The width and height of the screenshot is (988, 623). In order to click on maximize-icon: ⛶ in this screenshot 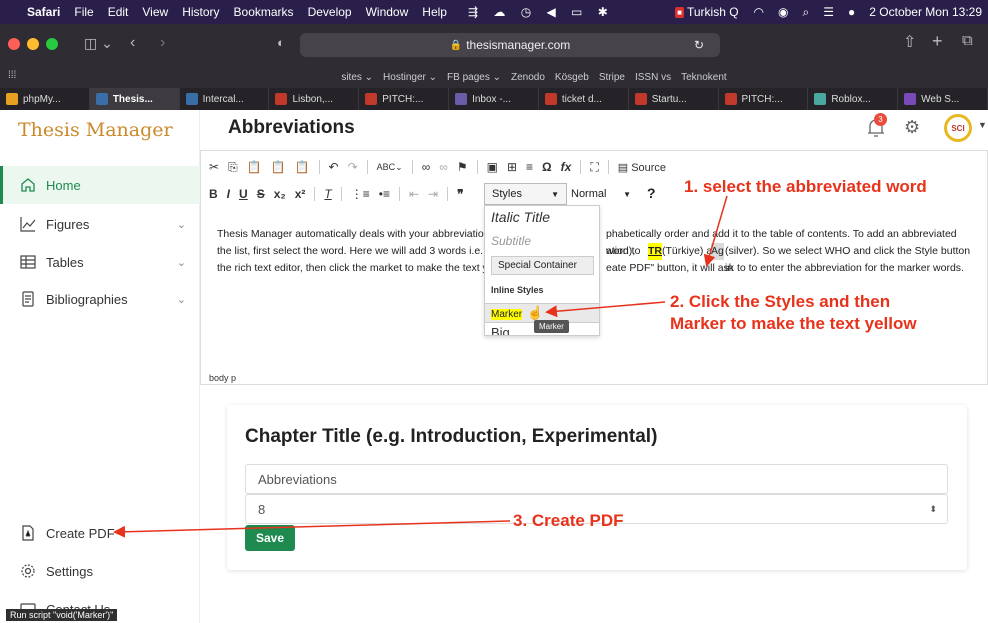, I will do `click(594, 167)`.